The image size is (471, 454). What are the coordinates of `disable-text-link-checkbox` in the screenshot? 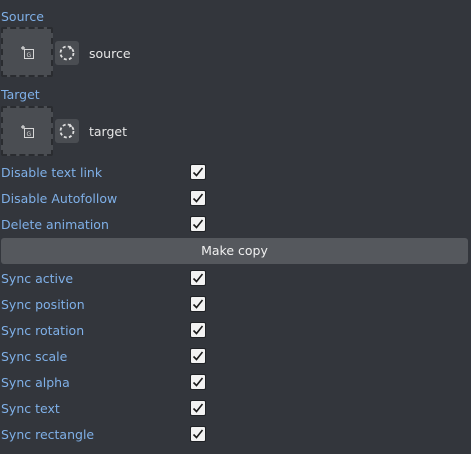 It's located at (198, 172).